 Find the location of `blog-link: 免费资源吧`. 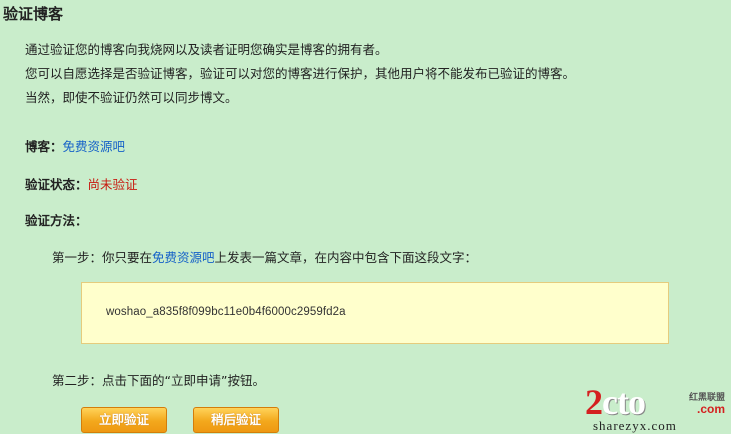

blog-link: 免费资源吧 is located at coordinates (94, 146).